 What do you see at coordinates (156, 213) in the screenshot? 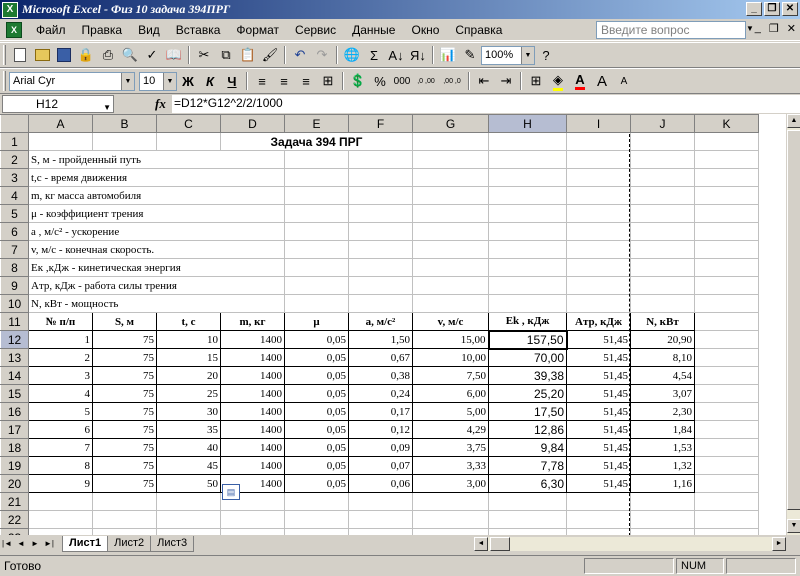
I see `note-cell: μ - коэффициент трения` at bounding box center [156, 213].